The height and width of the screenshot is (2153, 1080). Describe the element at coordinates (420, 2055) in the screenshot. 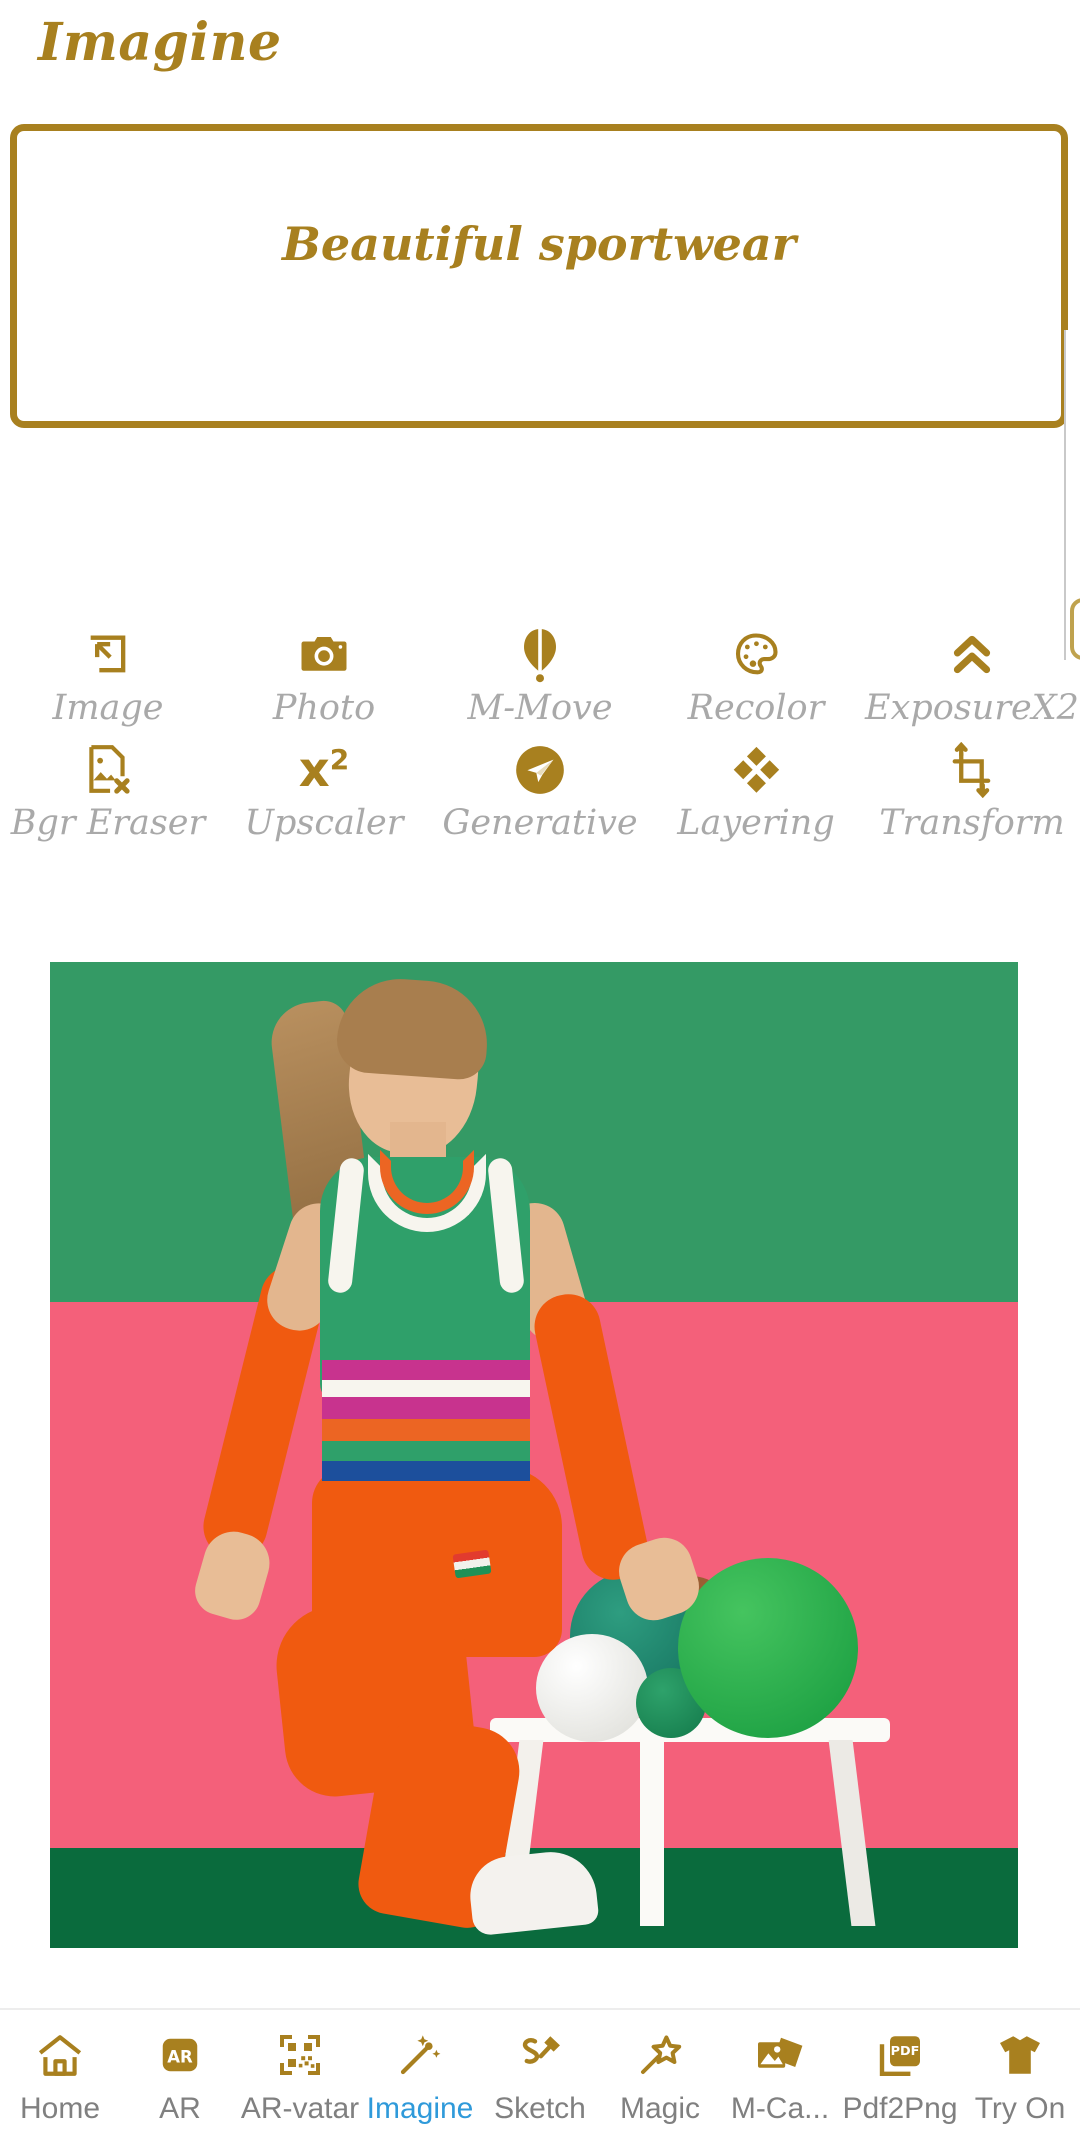

I see `magic-wand-sparkle-icon` at that location.